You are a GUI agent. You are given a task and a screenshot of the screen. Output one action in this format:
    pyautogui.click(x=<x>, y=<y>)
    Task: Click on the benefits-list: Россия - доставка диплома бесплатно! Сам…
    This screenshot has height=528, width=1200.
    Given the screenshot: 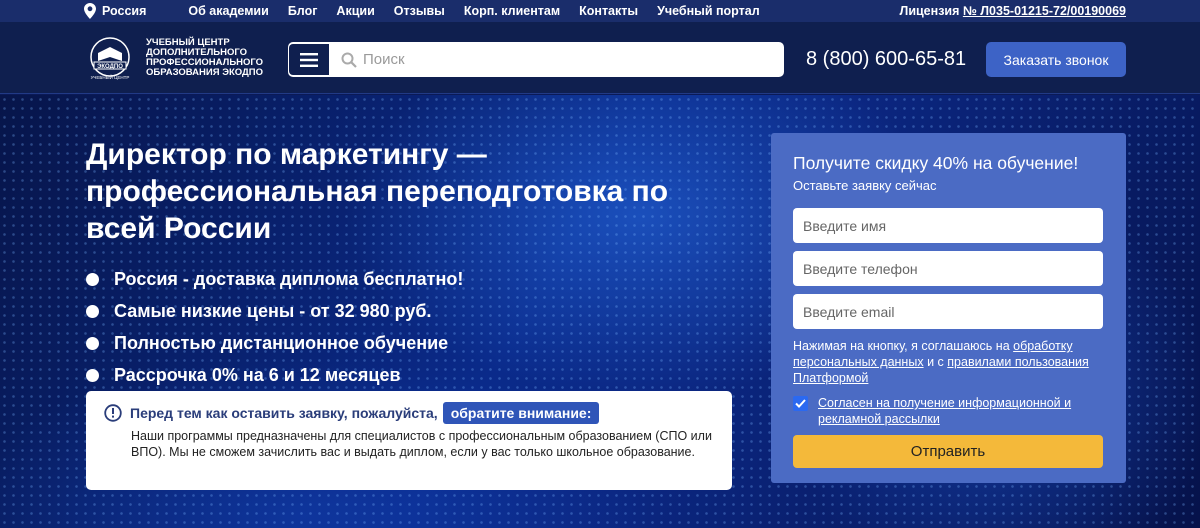 What is the action you would take?
    pyautogui.click(x=274, y=327)
    